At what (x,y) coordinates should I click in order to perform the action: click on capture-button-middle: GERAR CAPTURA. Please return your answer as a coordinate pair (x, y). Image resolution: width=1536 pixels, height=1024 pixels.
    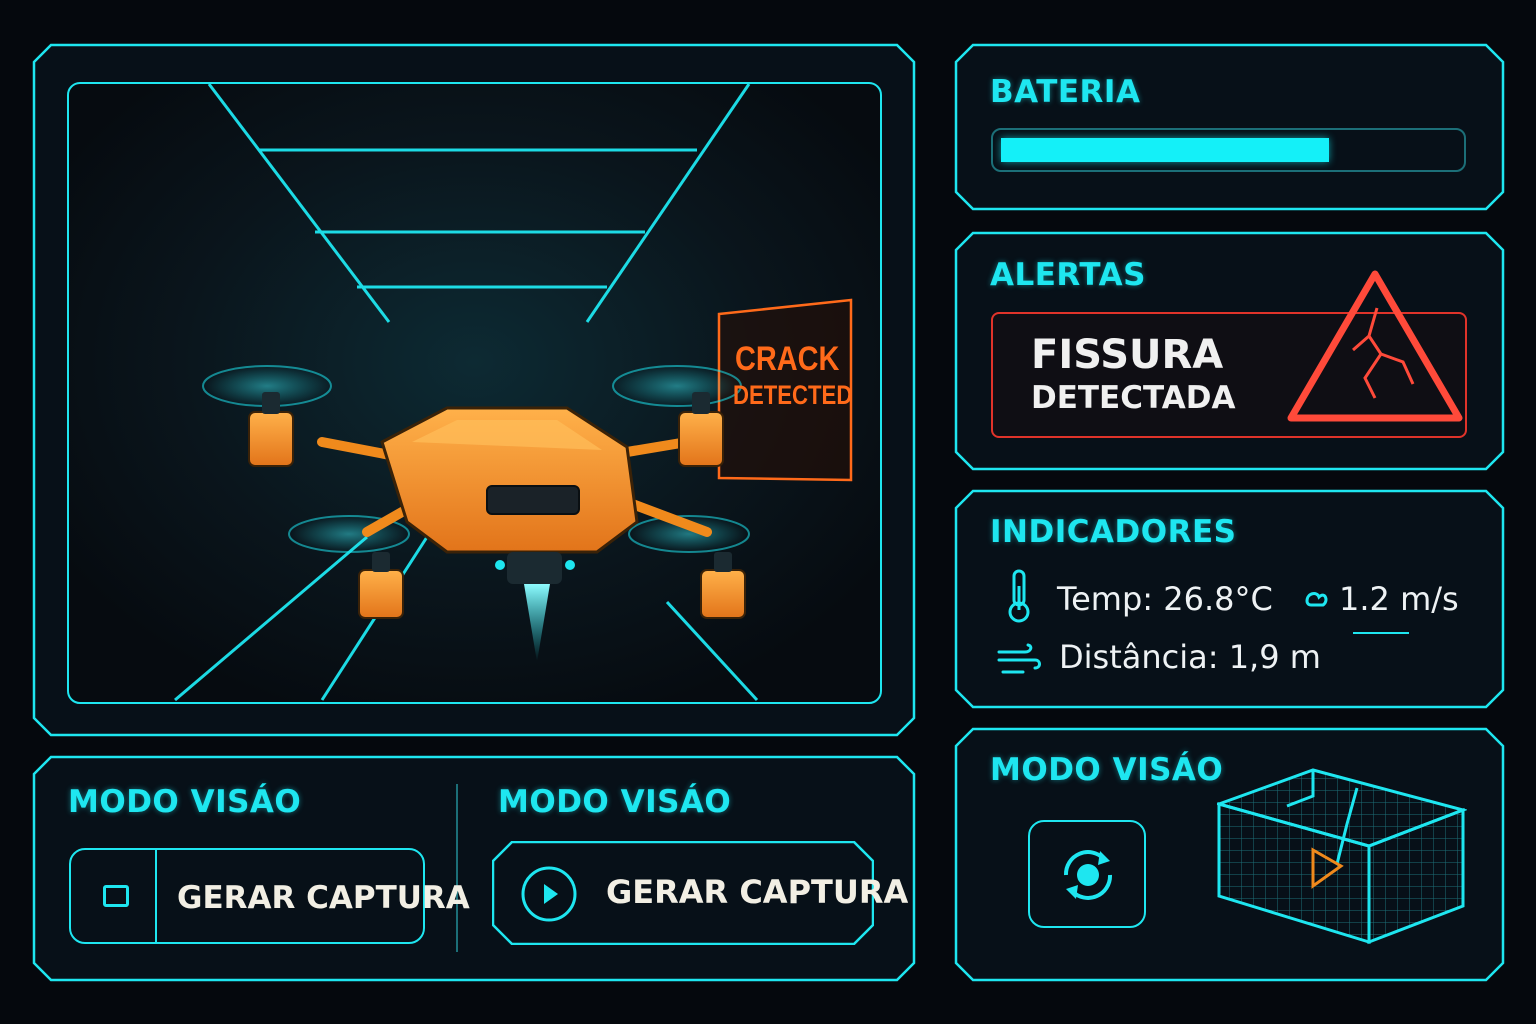
    Looking at the image, I should click on (700, 893).